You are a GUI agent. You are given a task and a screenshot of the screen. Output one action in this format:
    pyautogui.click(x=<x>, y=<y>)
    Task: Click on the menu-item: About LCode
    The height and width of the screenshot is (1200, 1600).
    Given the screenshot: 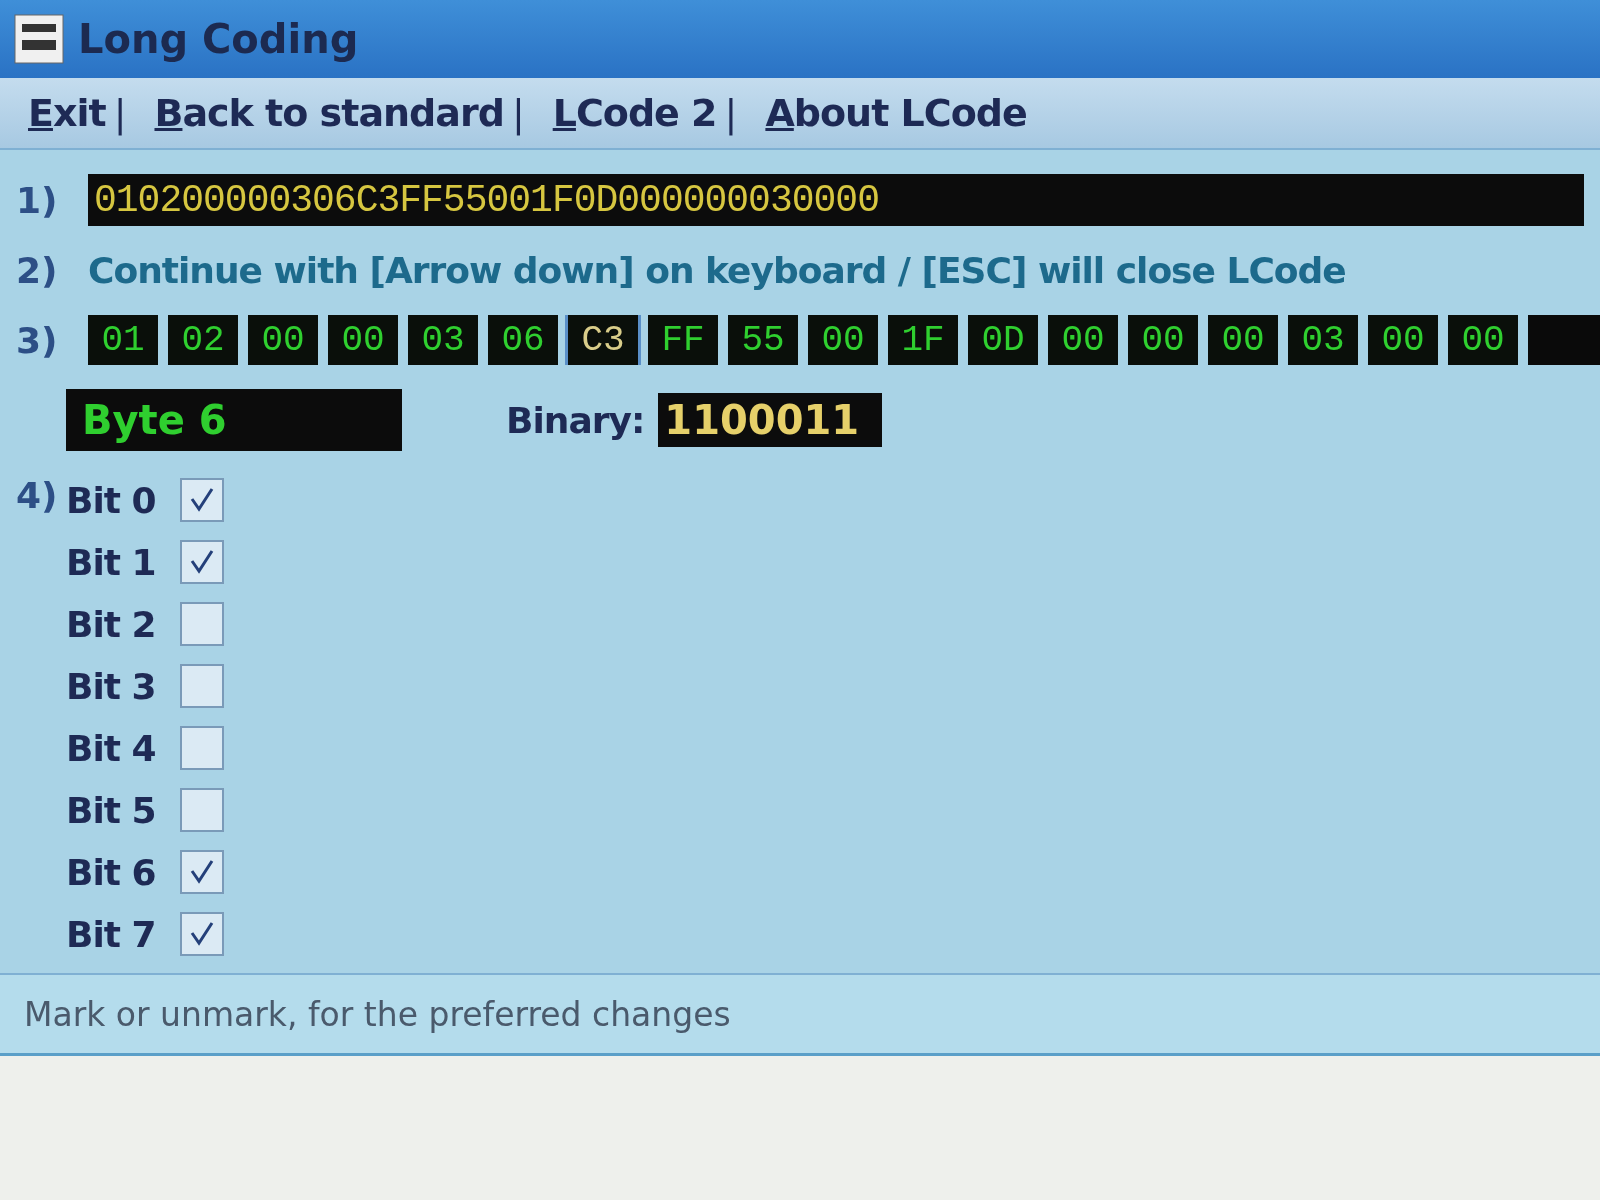 What is the action you would take?
    pyautogui.click(x=896, y=113)
    